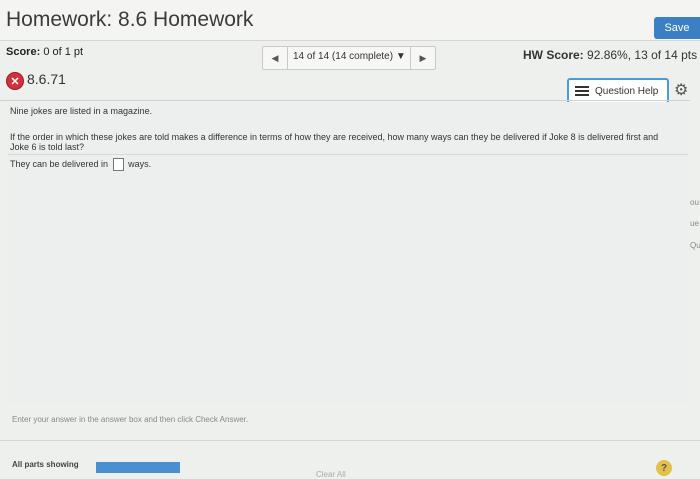  Describe the element at coordinates (642, 55) in the screenshot. I see `hw-score-value: 92.86%, 13 of 14 pts` at that location.